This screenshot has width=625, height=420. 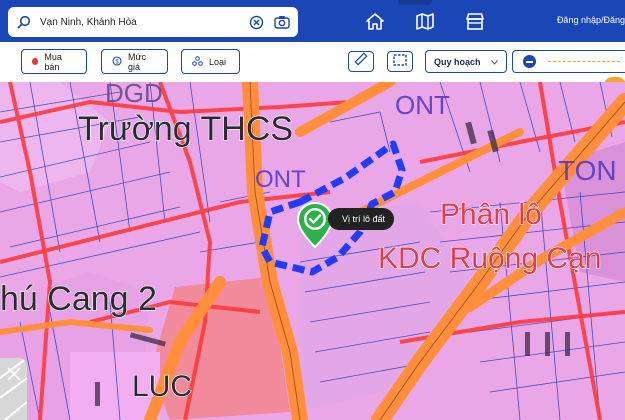 What do you see at coordinates (280, 179) in the screenshot?
I see `map-label-ont-mid: ONT` at bounding box center [280, 179].